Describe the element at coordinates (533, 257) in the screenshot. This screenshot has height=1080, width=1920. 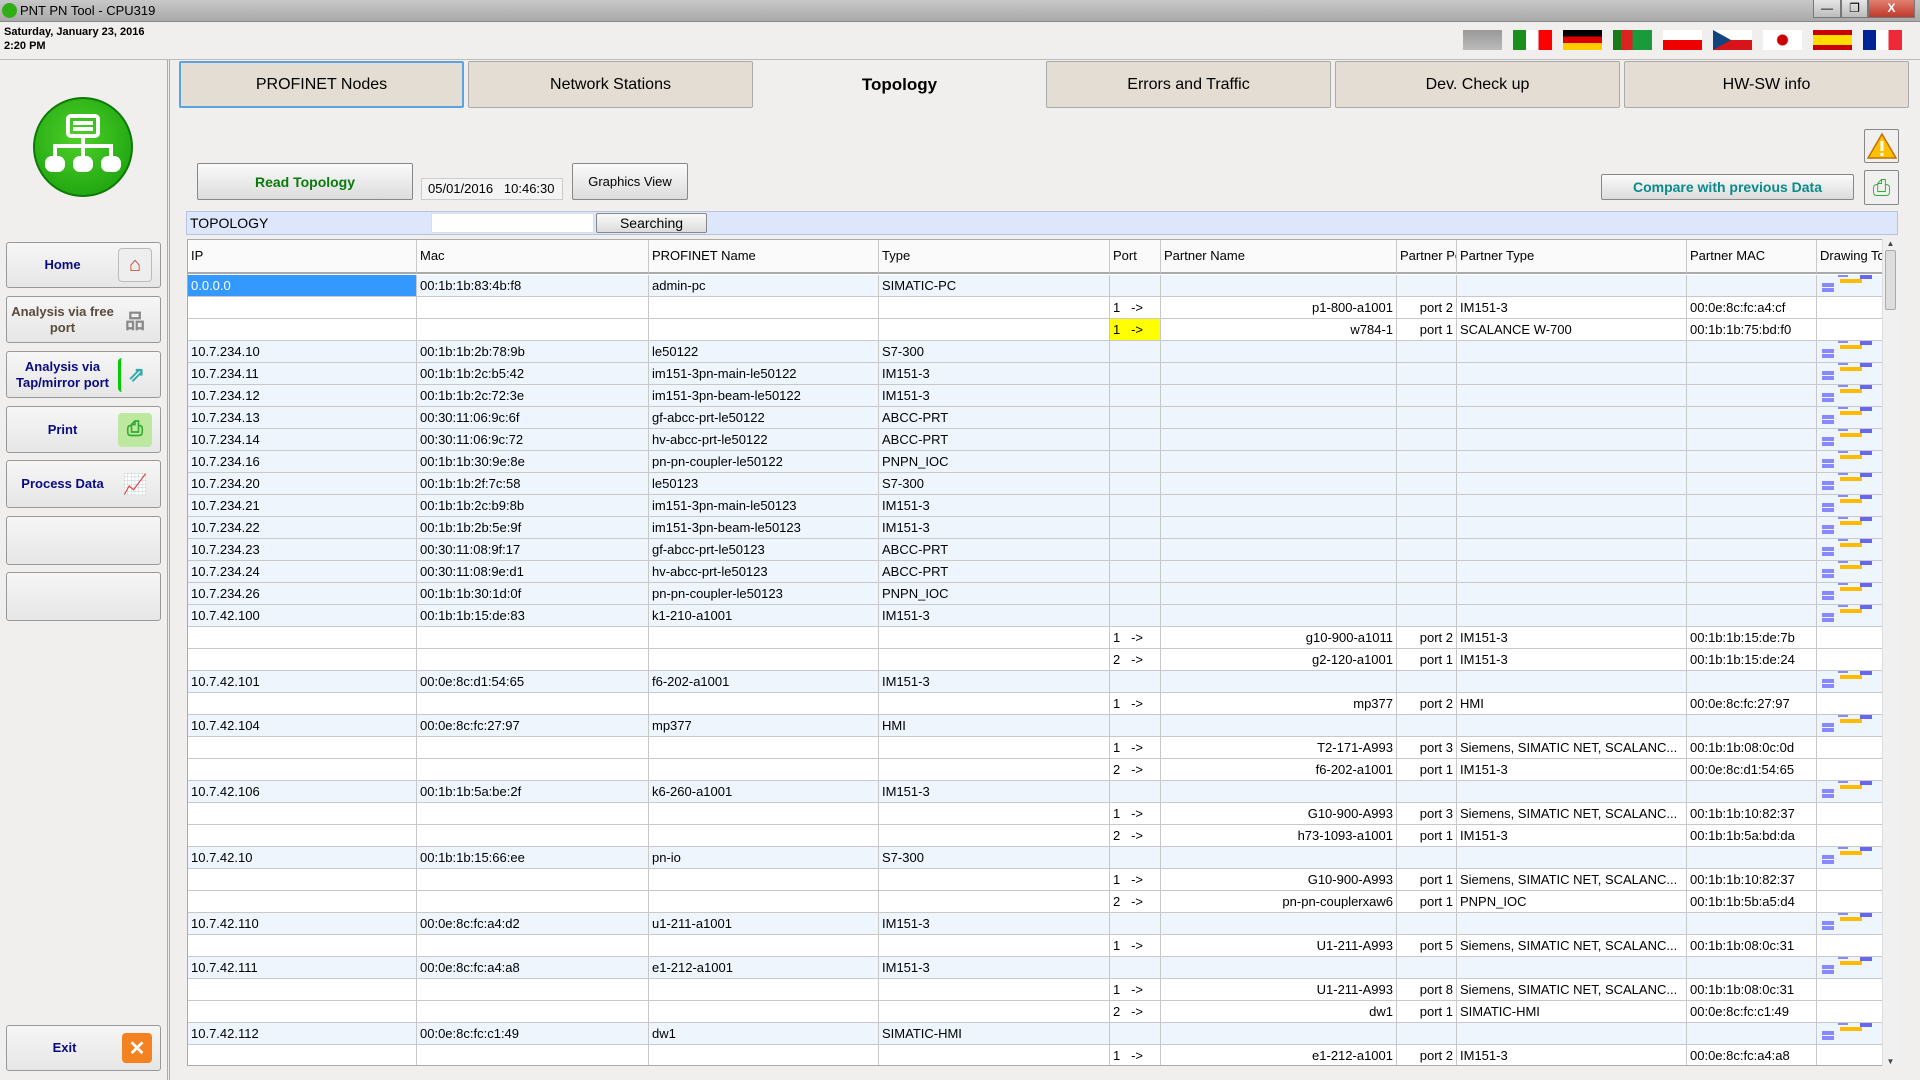
I see `column-header-mac: Mac` at that location.